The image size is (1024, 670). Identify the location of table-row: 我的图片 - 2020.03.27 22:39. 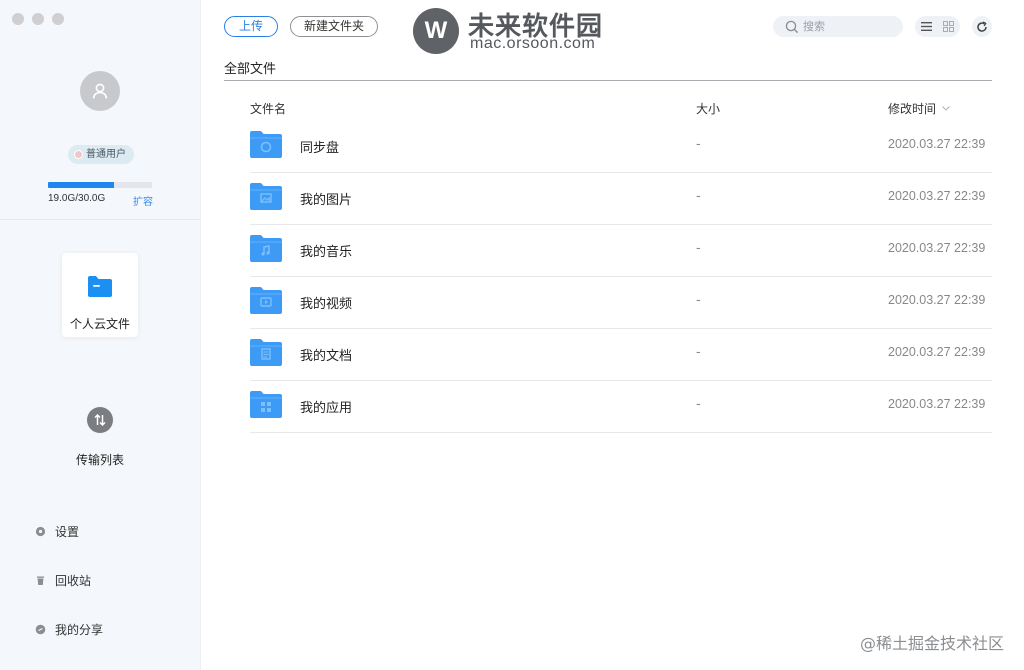
(621, 199).